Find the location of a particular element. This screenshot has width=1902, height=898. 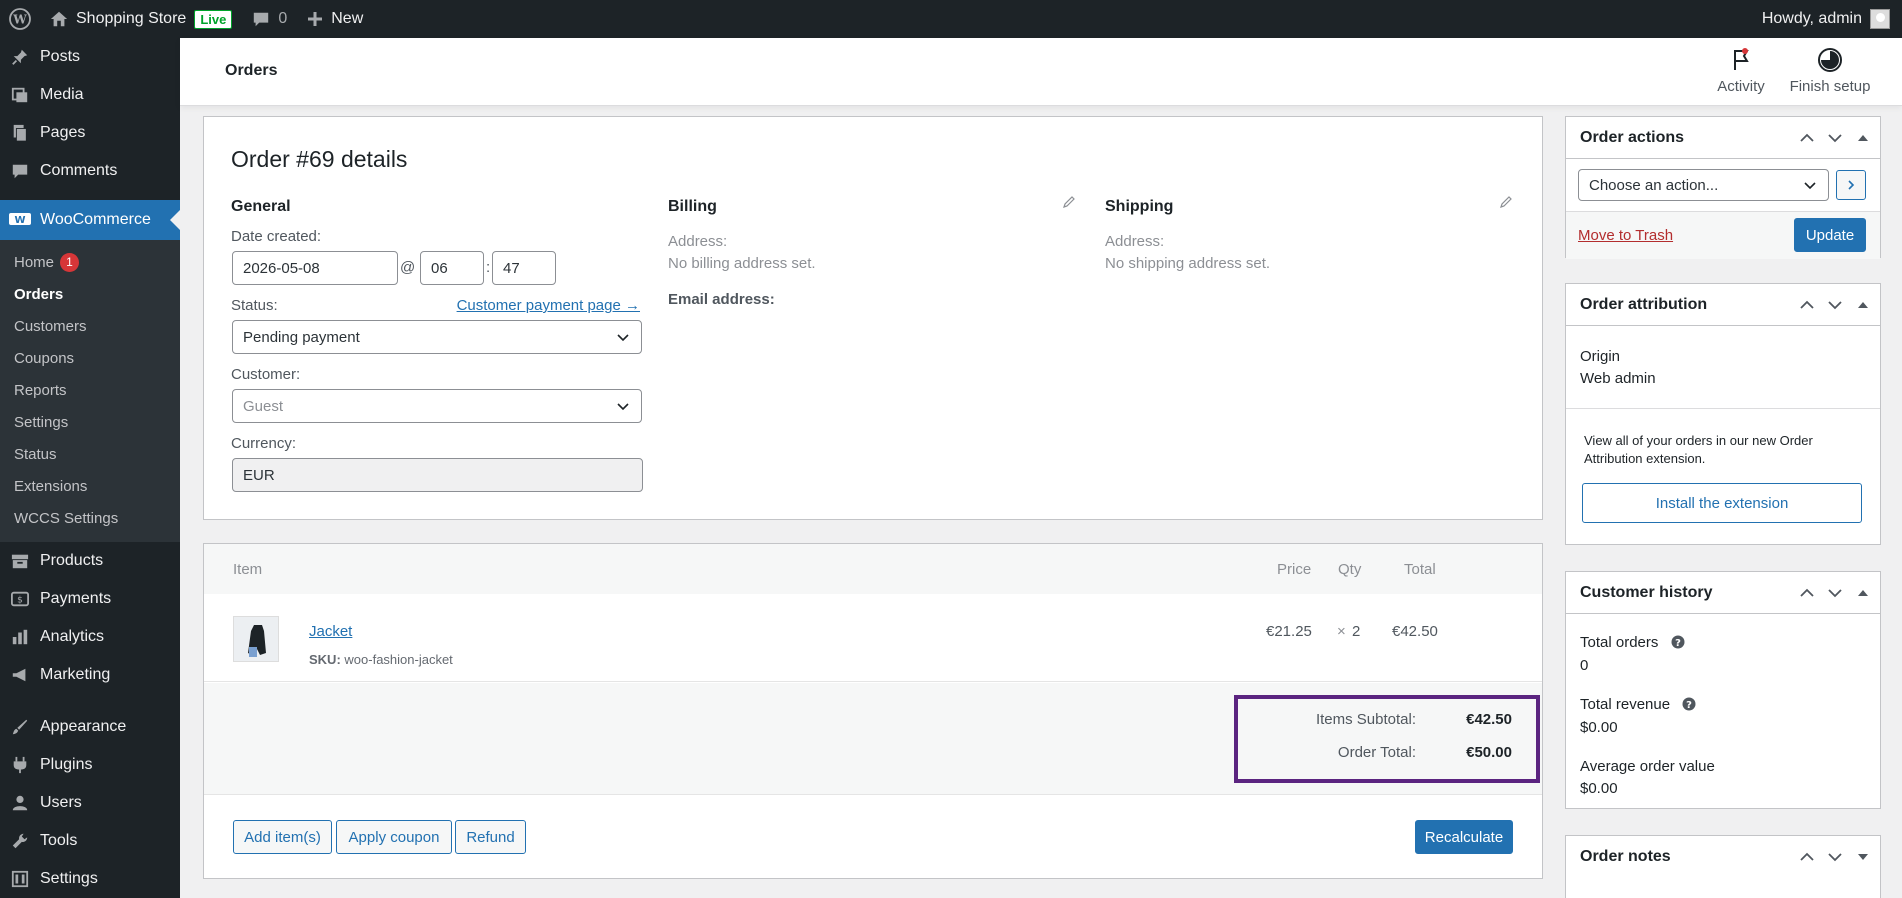

megaphone-icon is located at coordinates (20, 675).